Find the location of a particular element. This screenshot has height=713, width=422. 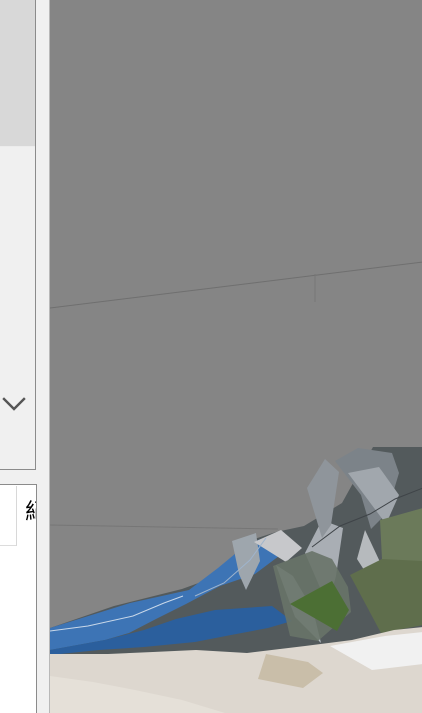

panel-card-text: 紀 is located at coordinates (30, 515).